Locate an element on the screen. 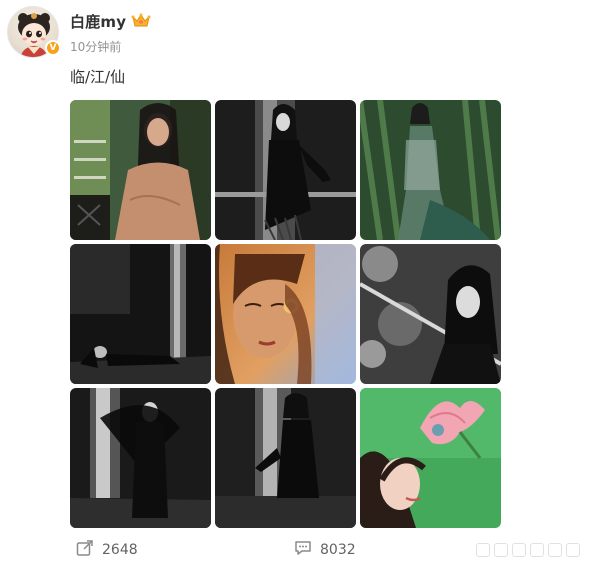 Image resolution: width=590 pixels, height=574 pixels. author-avatar: V is located at coordinates (34, 32).